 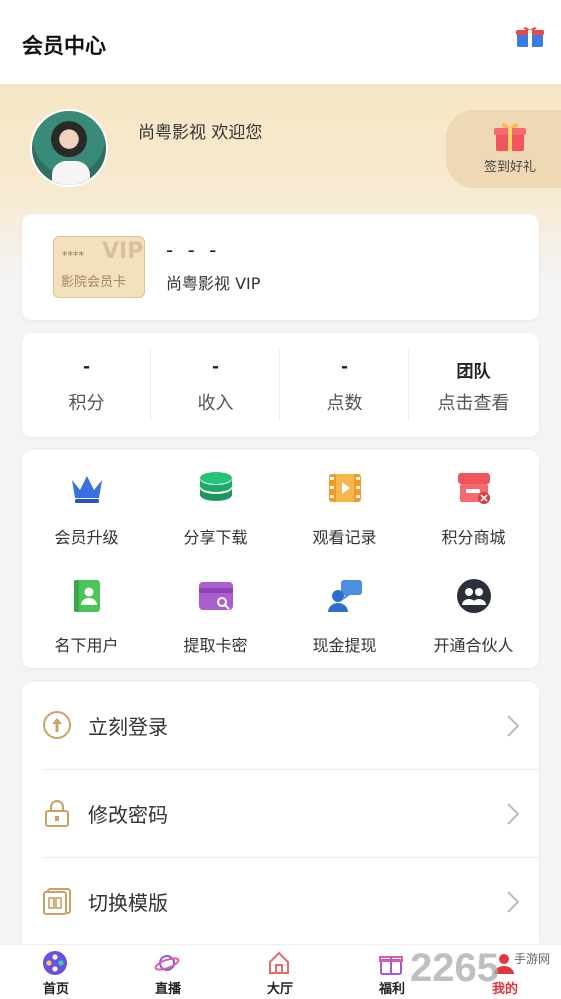 What do you see at coordinates (215, 502) in the screenshot?
I see `feature-share-download: 分享下载` at bounding box center [215, 502].